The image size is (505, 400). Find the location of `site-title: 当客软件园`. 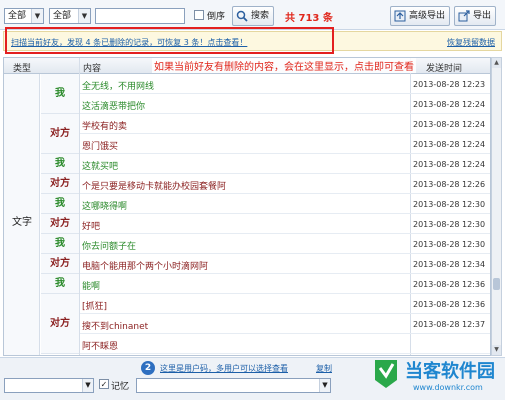

site-title: 当客软件园 is located at coordinates (450, 371).